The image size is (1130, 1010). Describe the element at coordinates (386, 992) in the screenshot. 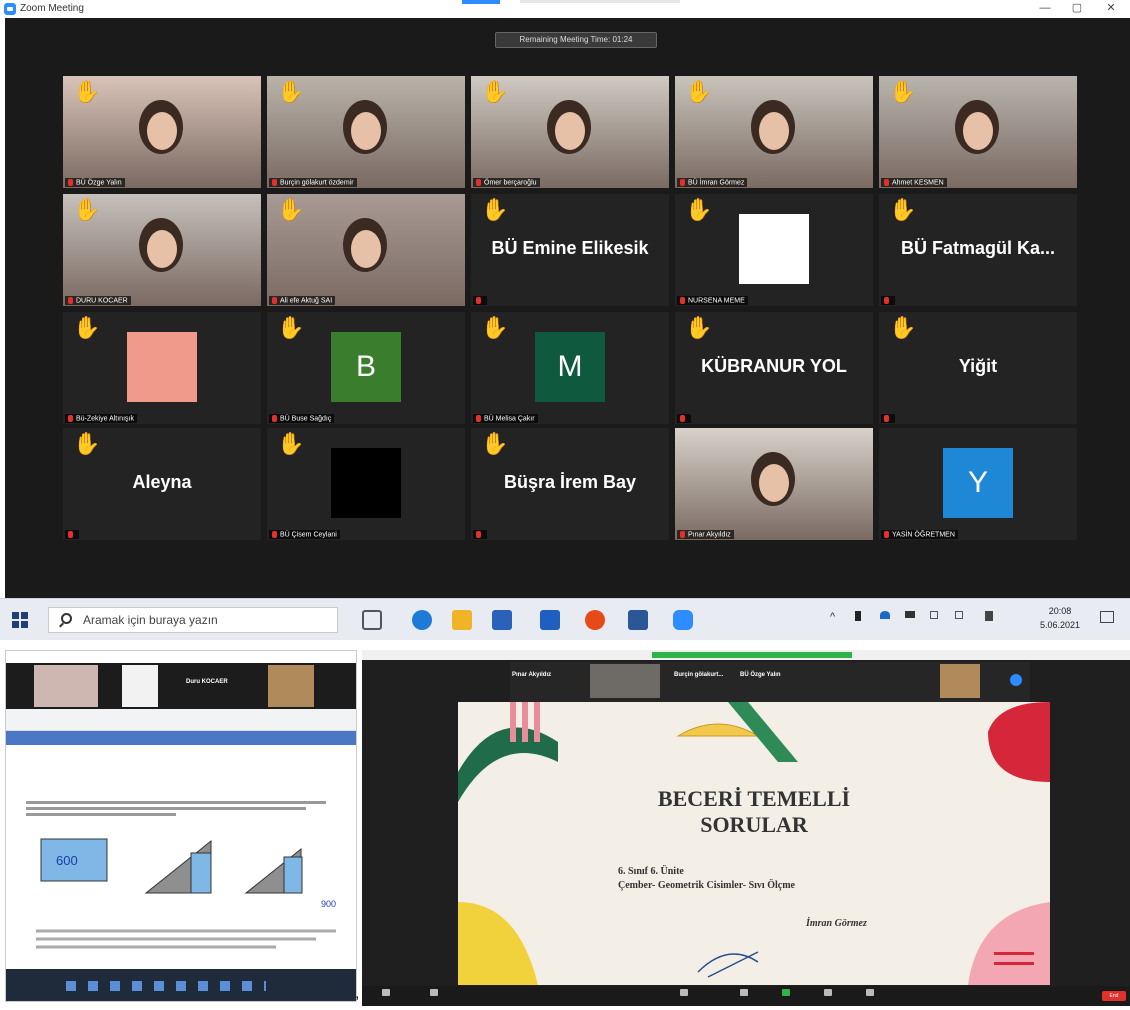

I see `mute-icon` at that location.